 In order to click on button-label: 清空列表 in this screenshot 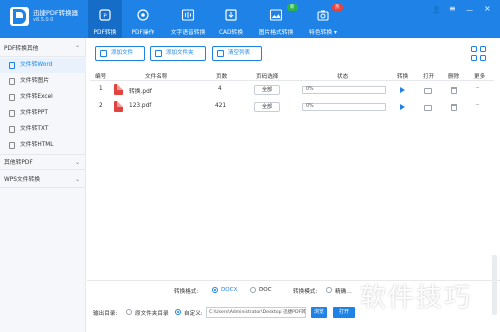, I will do `click(239, 53)`.